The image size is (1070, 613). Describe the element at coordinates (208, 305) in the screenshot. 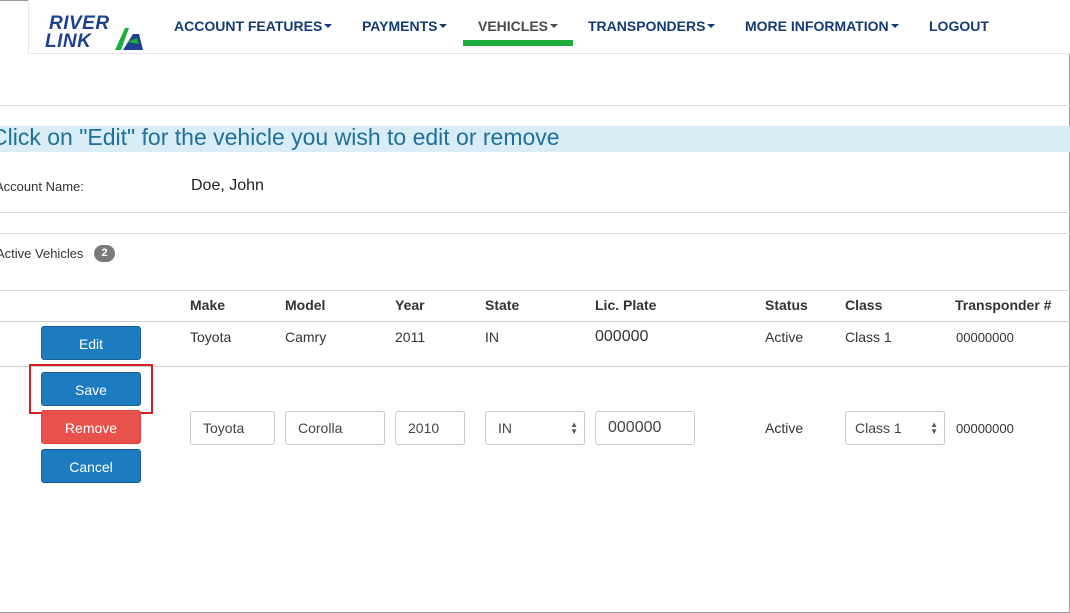

I see `col-header-make: Make` at that location.